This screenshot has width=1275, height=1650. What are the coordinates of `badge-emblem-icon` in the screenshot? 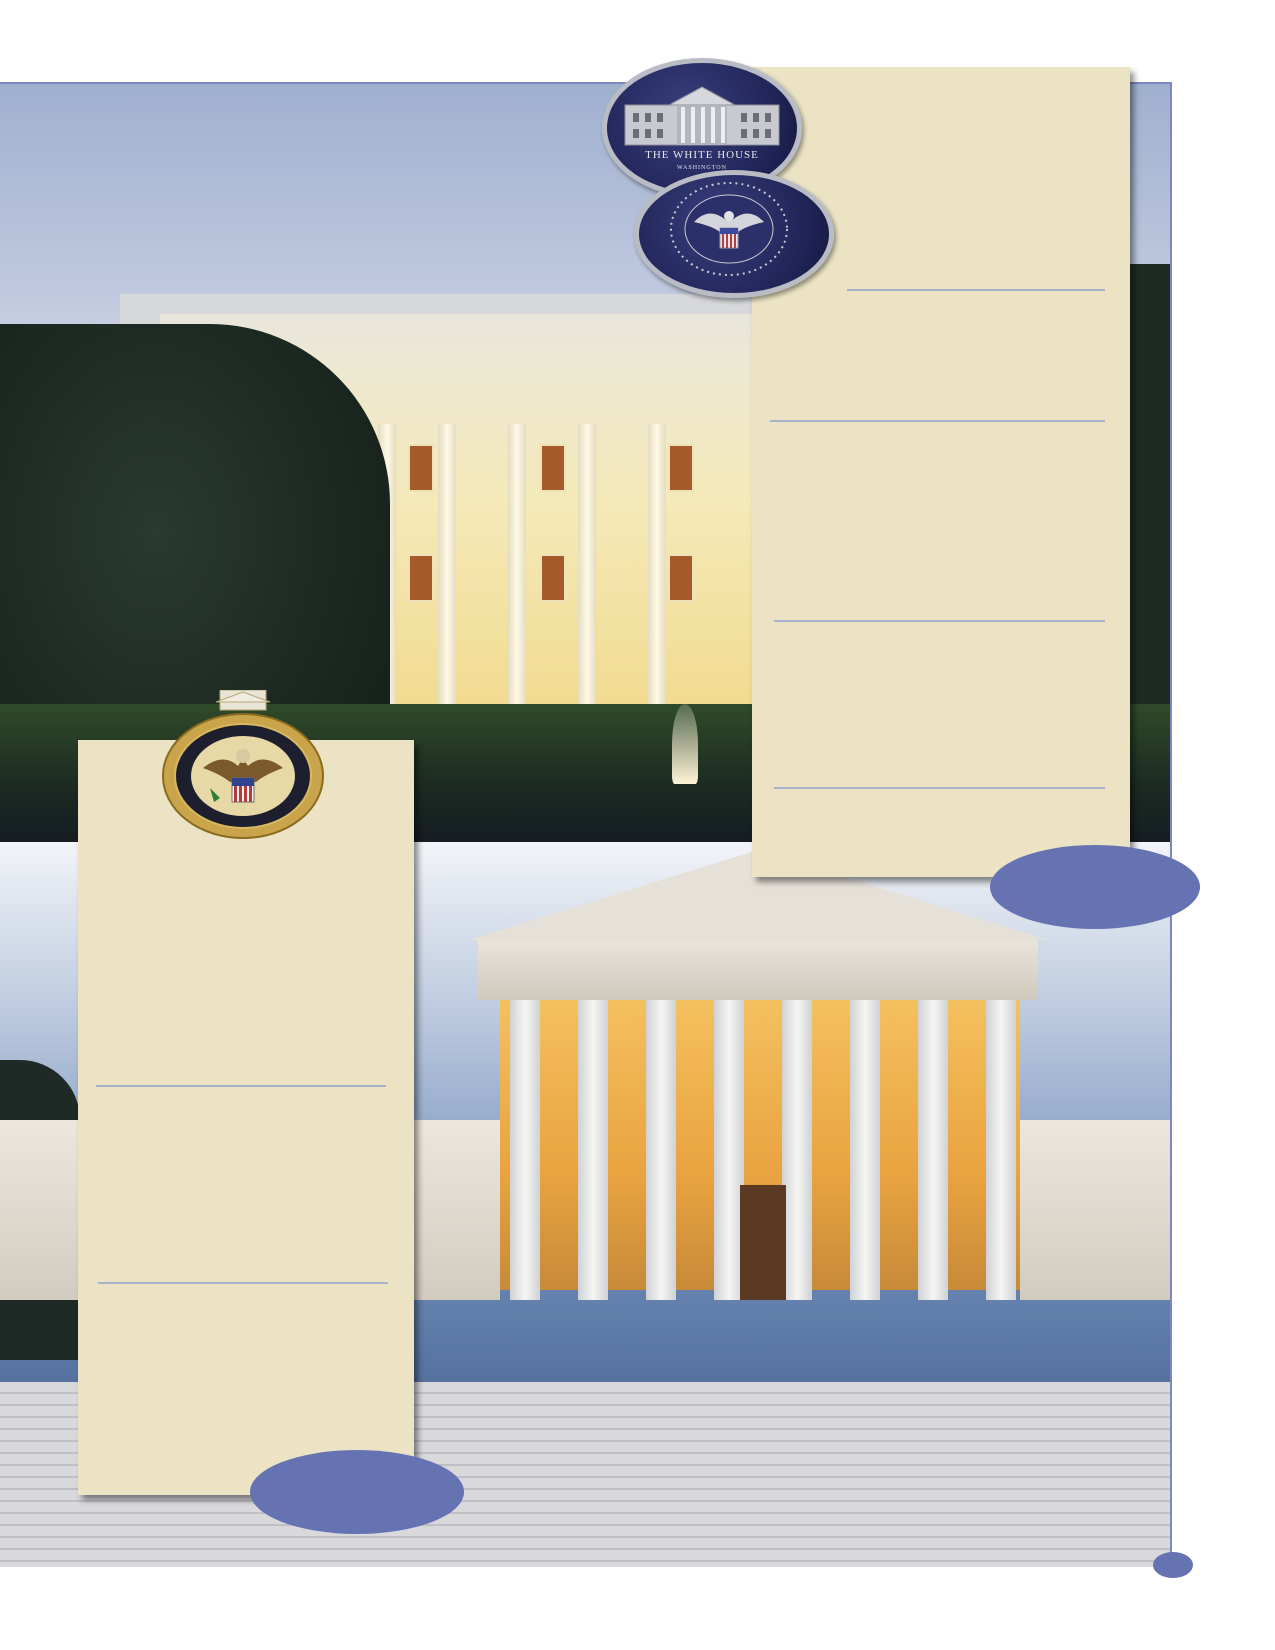 It's located at (243, 764).